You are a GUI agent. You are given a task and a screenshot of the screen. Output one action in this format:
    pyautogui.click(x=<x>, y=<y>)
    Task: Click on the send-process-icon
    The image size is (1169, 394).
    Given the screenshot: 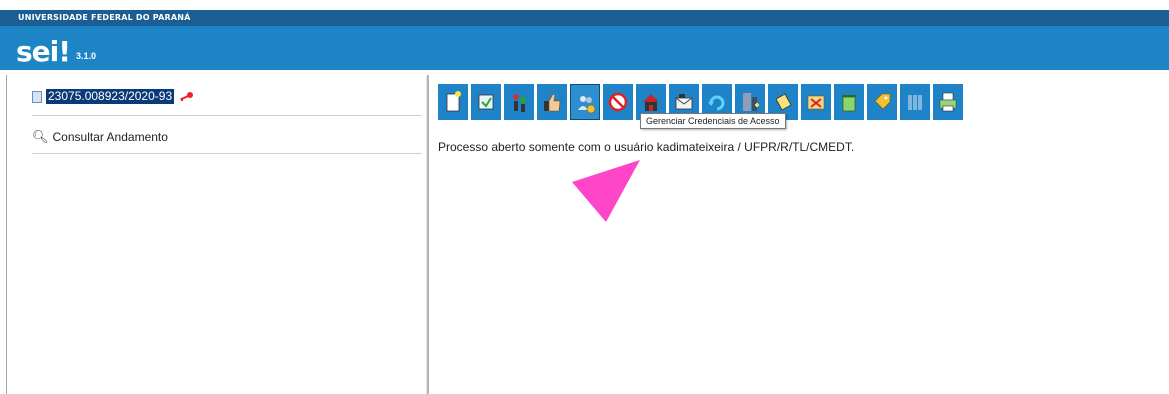 What is the action you would take?
    pyautogui.click(x=486, y=102)
    